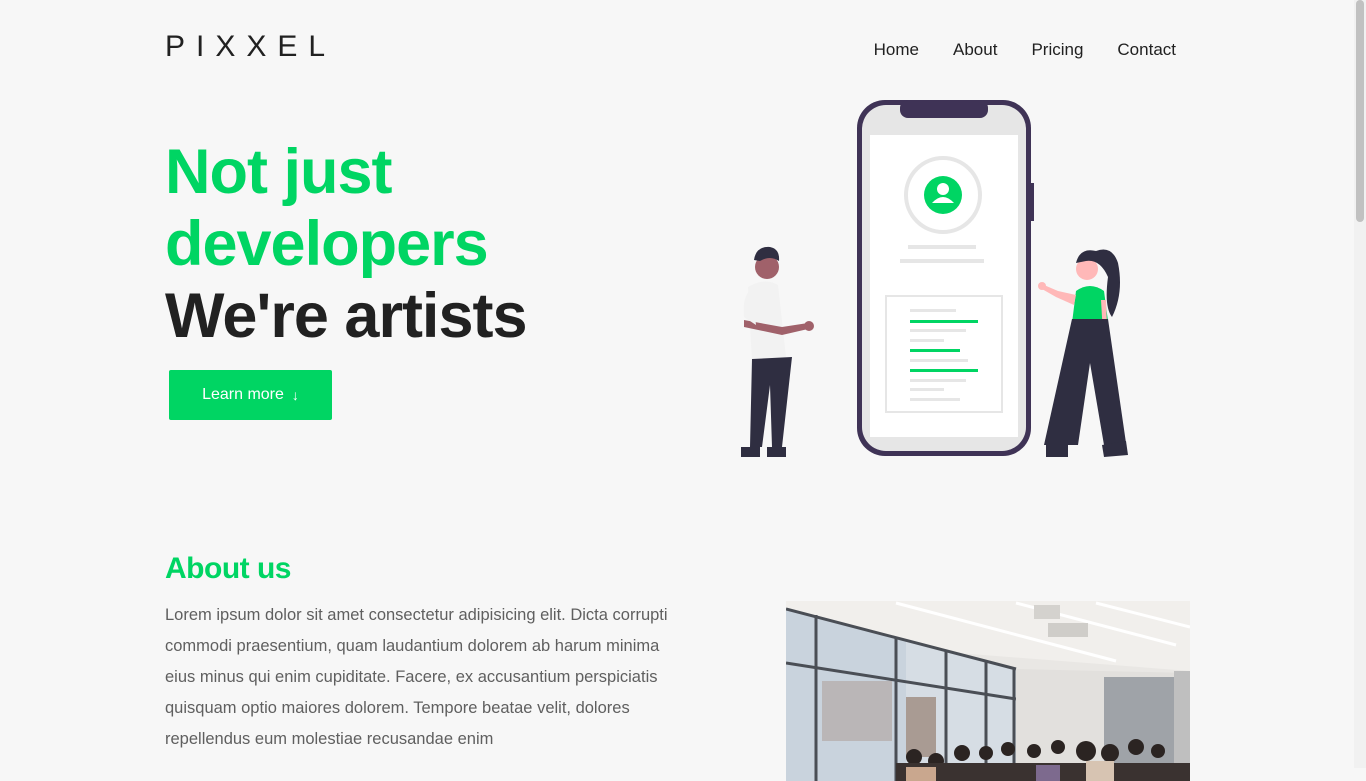  What do you see at coordinates (250, 47) in the screenshot?
I see `brand-logo: PIXXEL` at bounding box center [250, 47].